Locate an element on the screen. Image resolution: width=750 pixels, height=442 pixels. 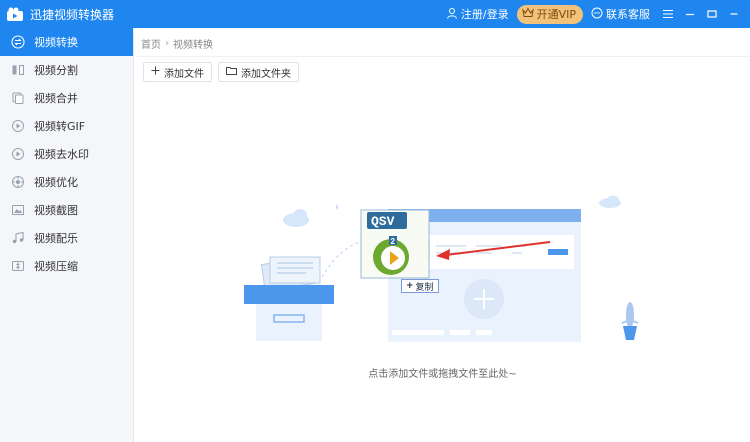
close-icon is located at coordinates (734, 14).